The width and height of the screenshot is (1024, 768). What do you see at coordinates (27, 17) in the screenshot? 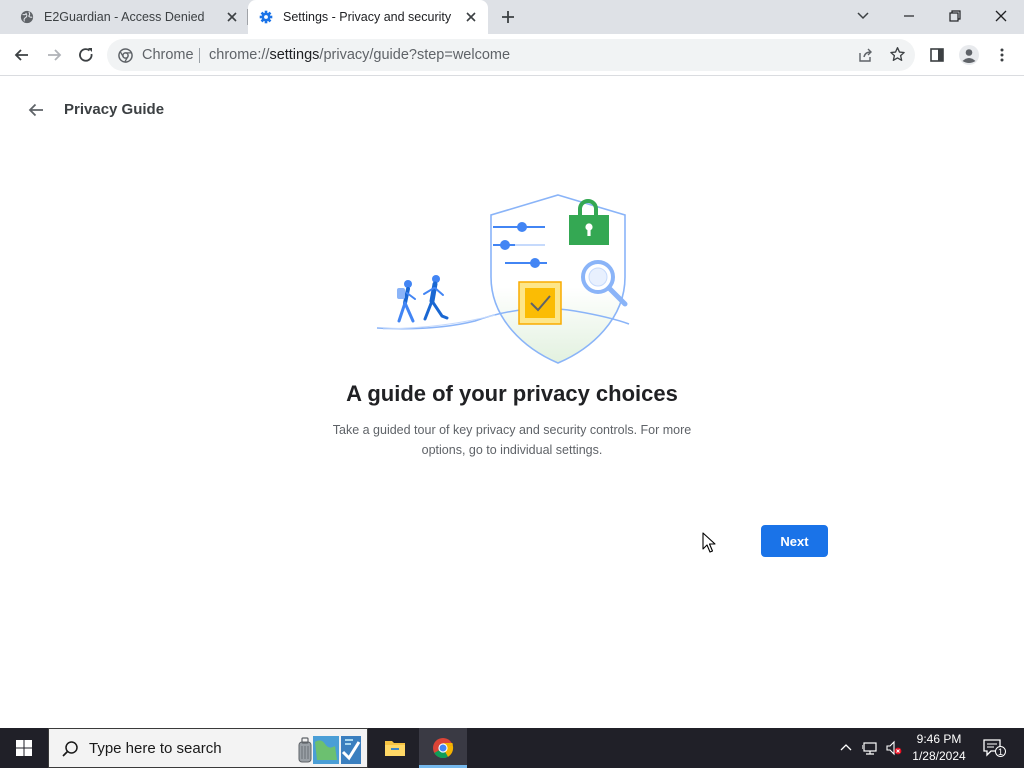
I see `globe-icon` at bounding box center [27, 17].